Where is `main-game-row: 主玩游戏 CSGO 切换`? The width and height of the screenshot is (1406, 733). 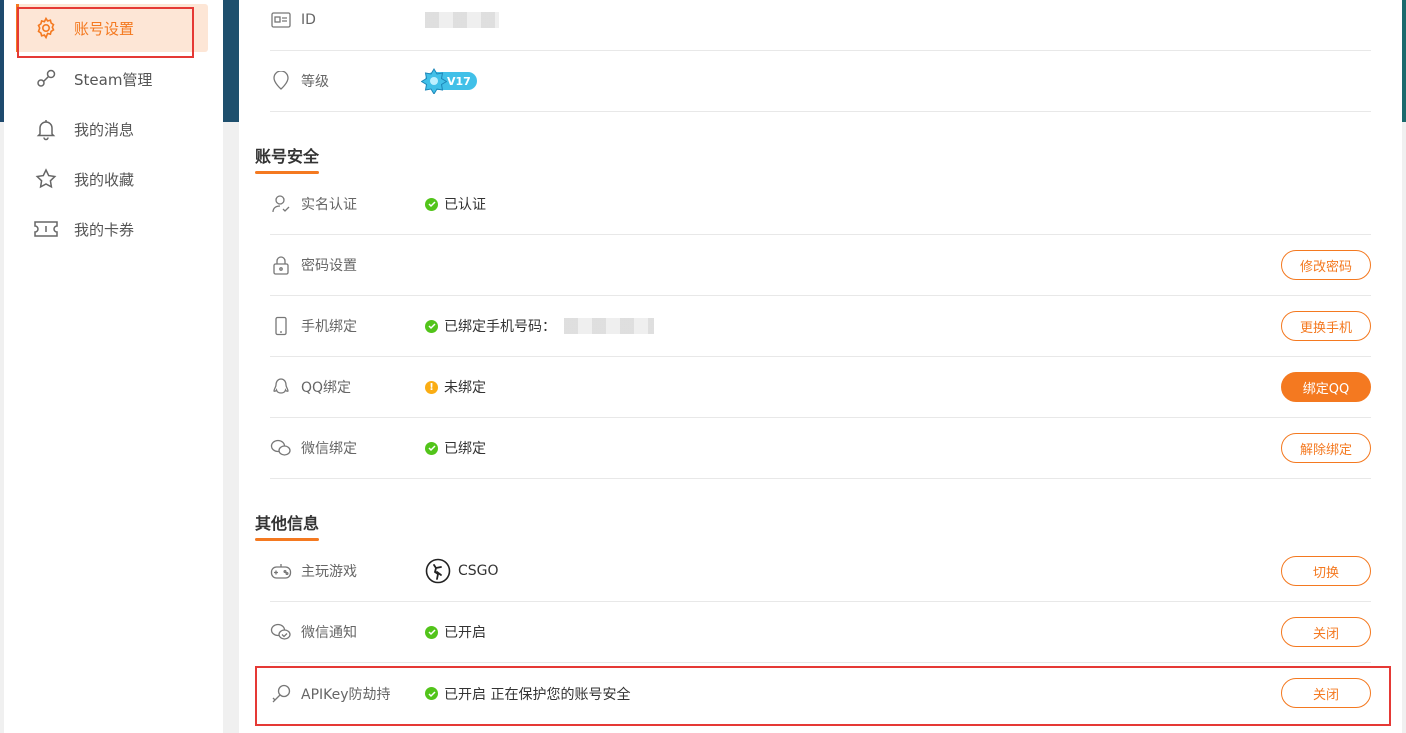 main-game-row: 主玩游戏 CSGO 切换 is located at coordinates (820, 571).